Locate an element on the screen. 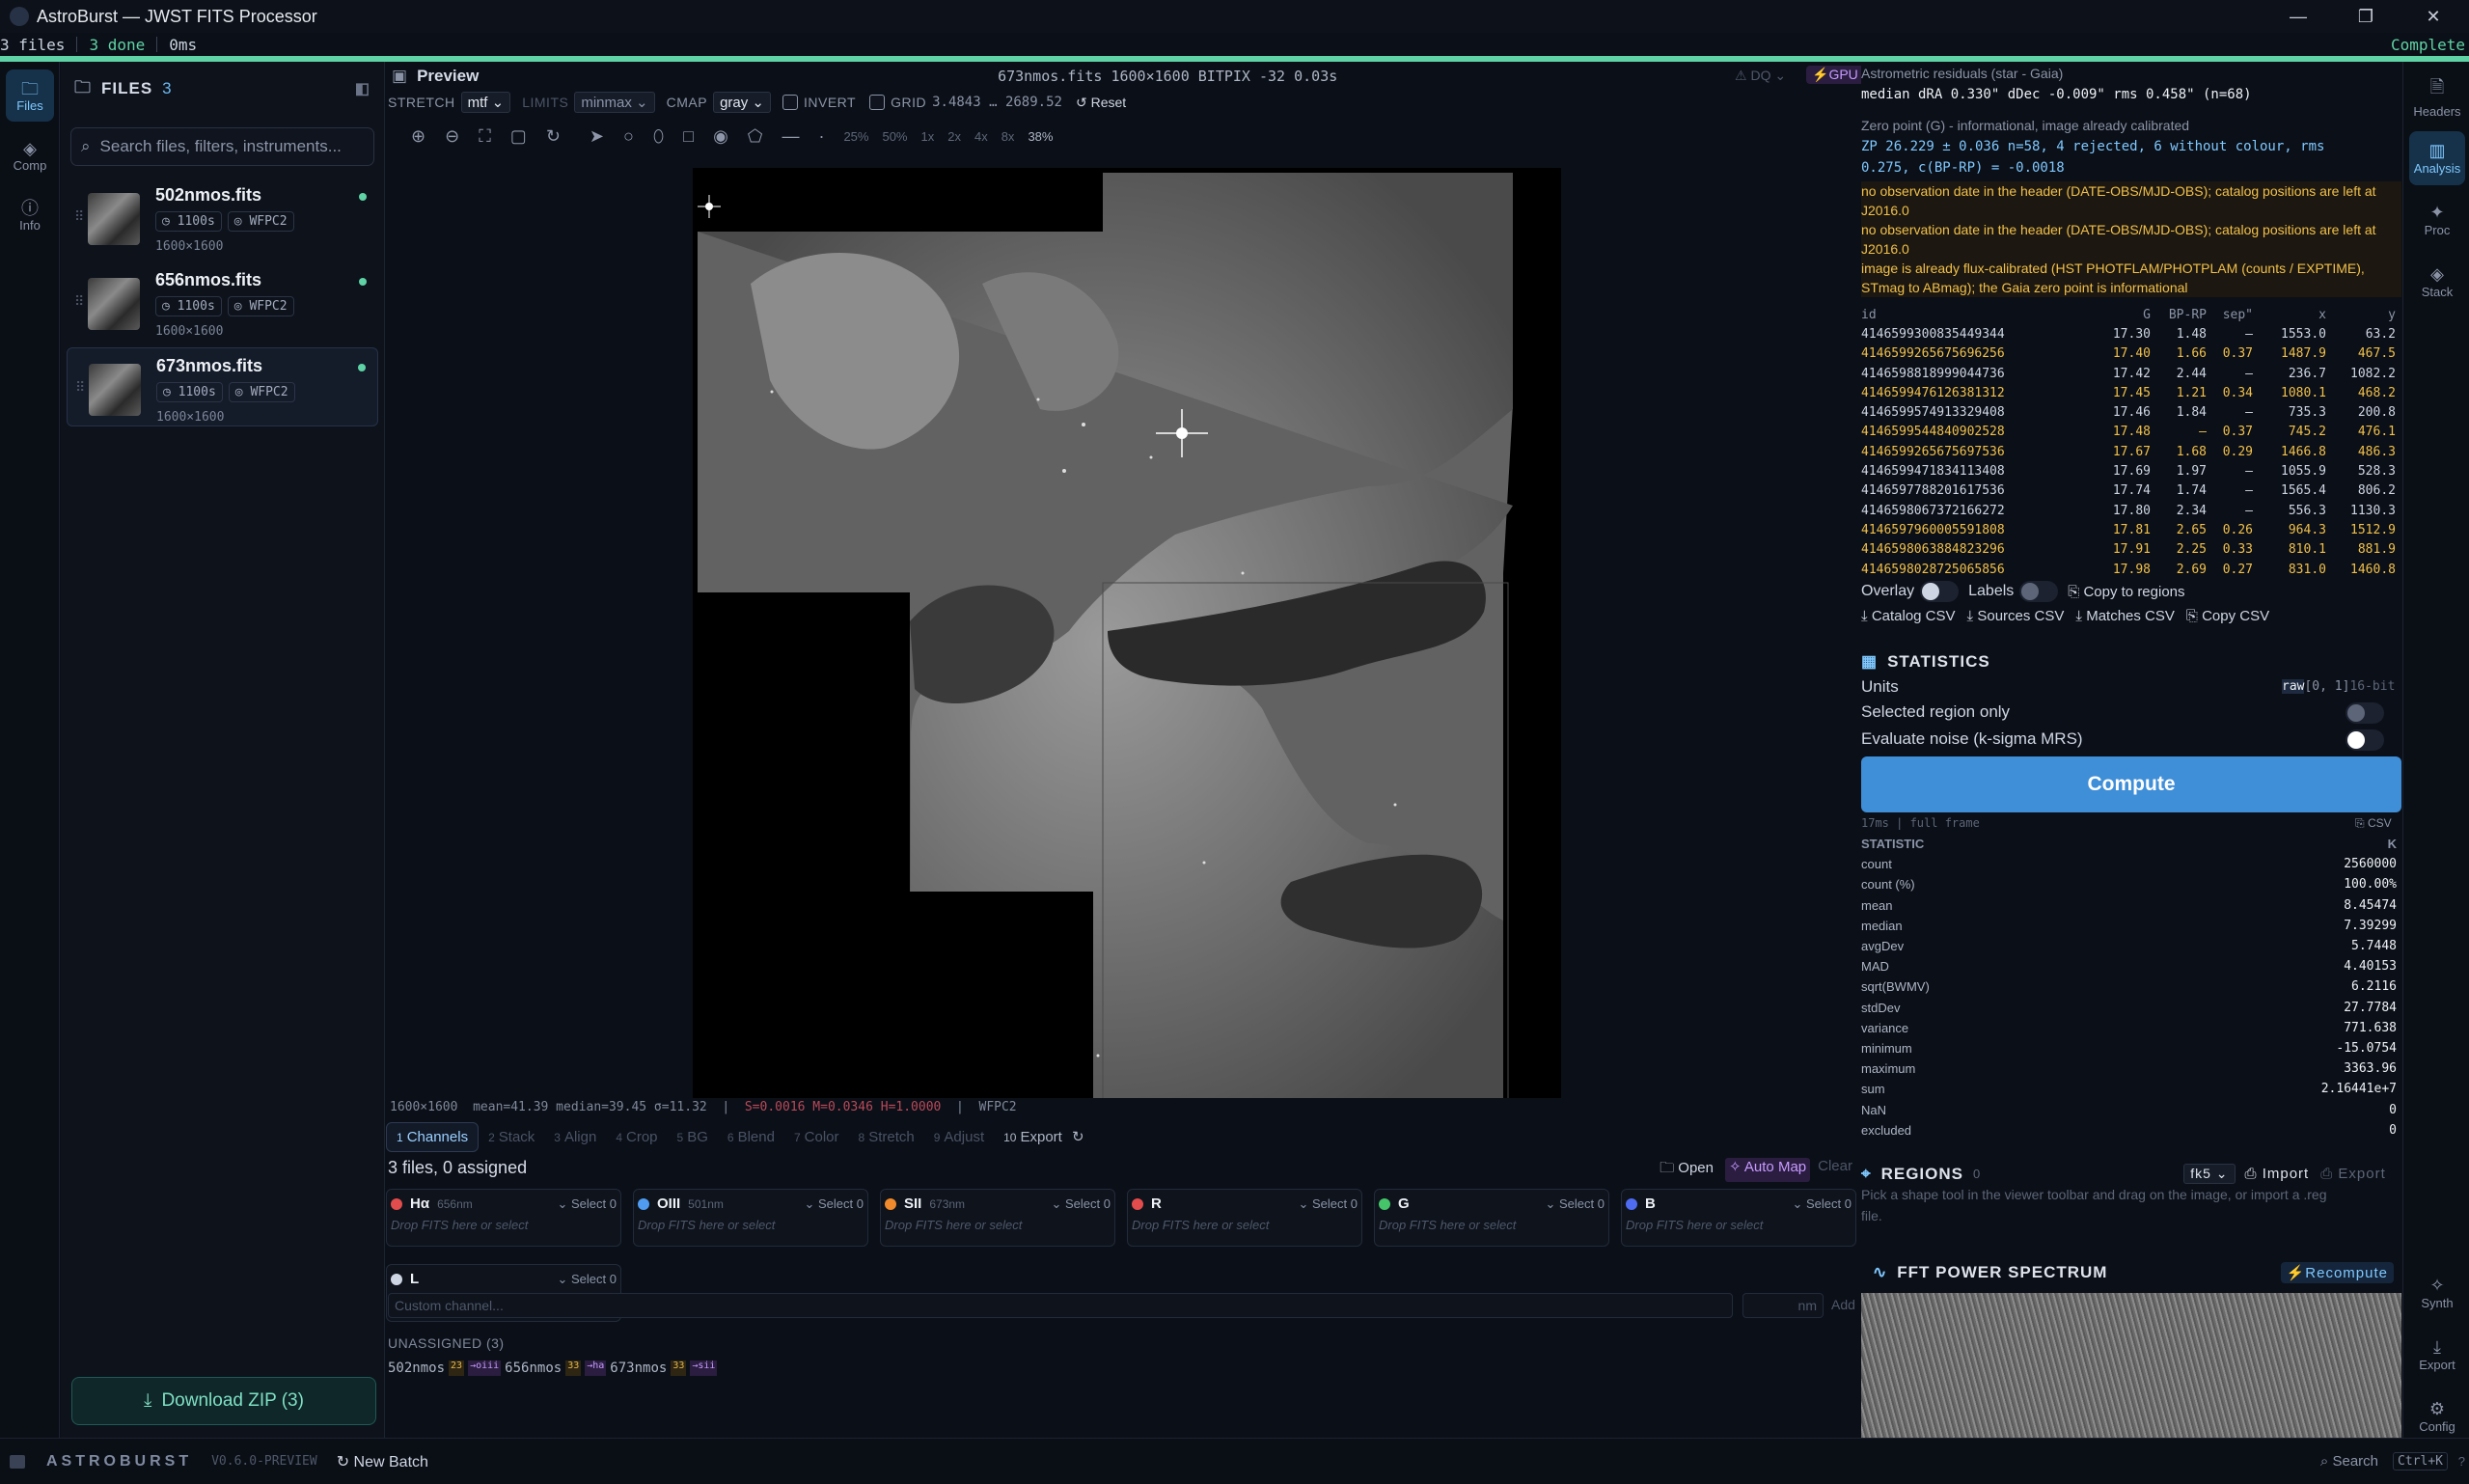 This screenshot has width=2469, height=1484. export-button: ⎙ Export is located at coordinates (2353, 1174).